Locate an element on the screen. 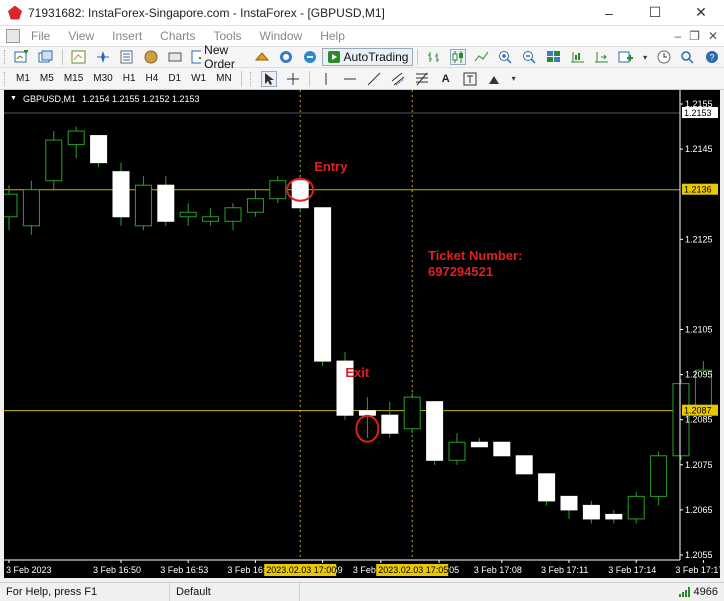 This screenshot has height=601, width=724. child-close-button: ✕ is located at coordinates (713, 36).